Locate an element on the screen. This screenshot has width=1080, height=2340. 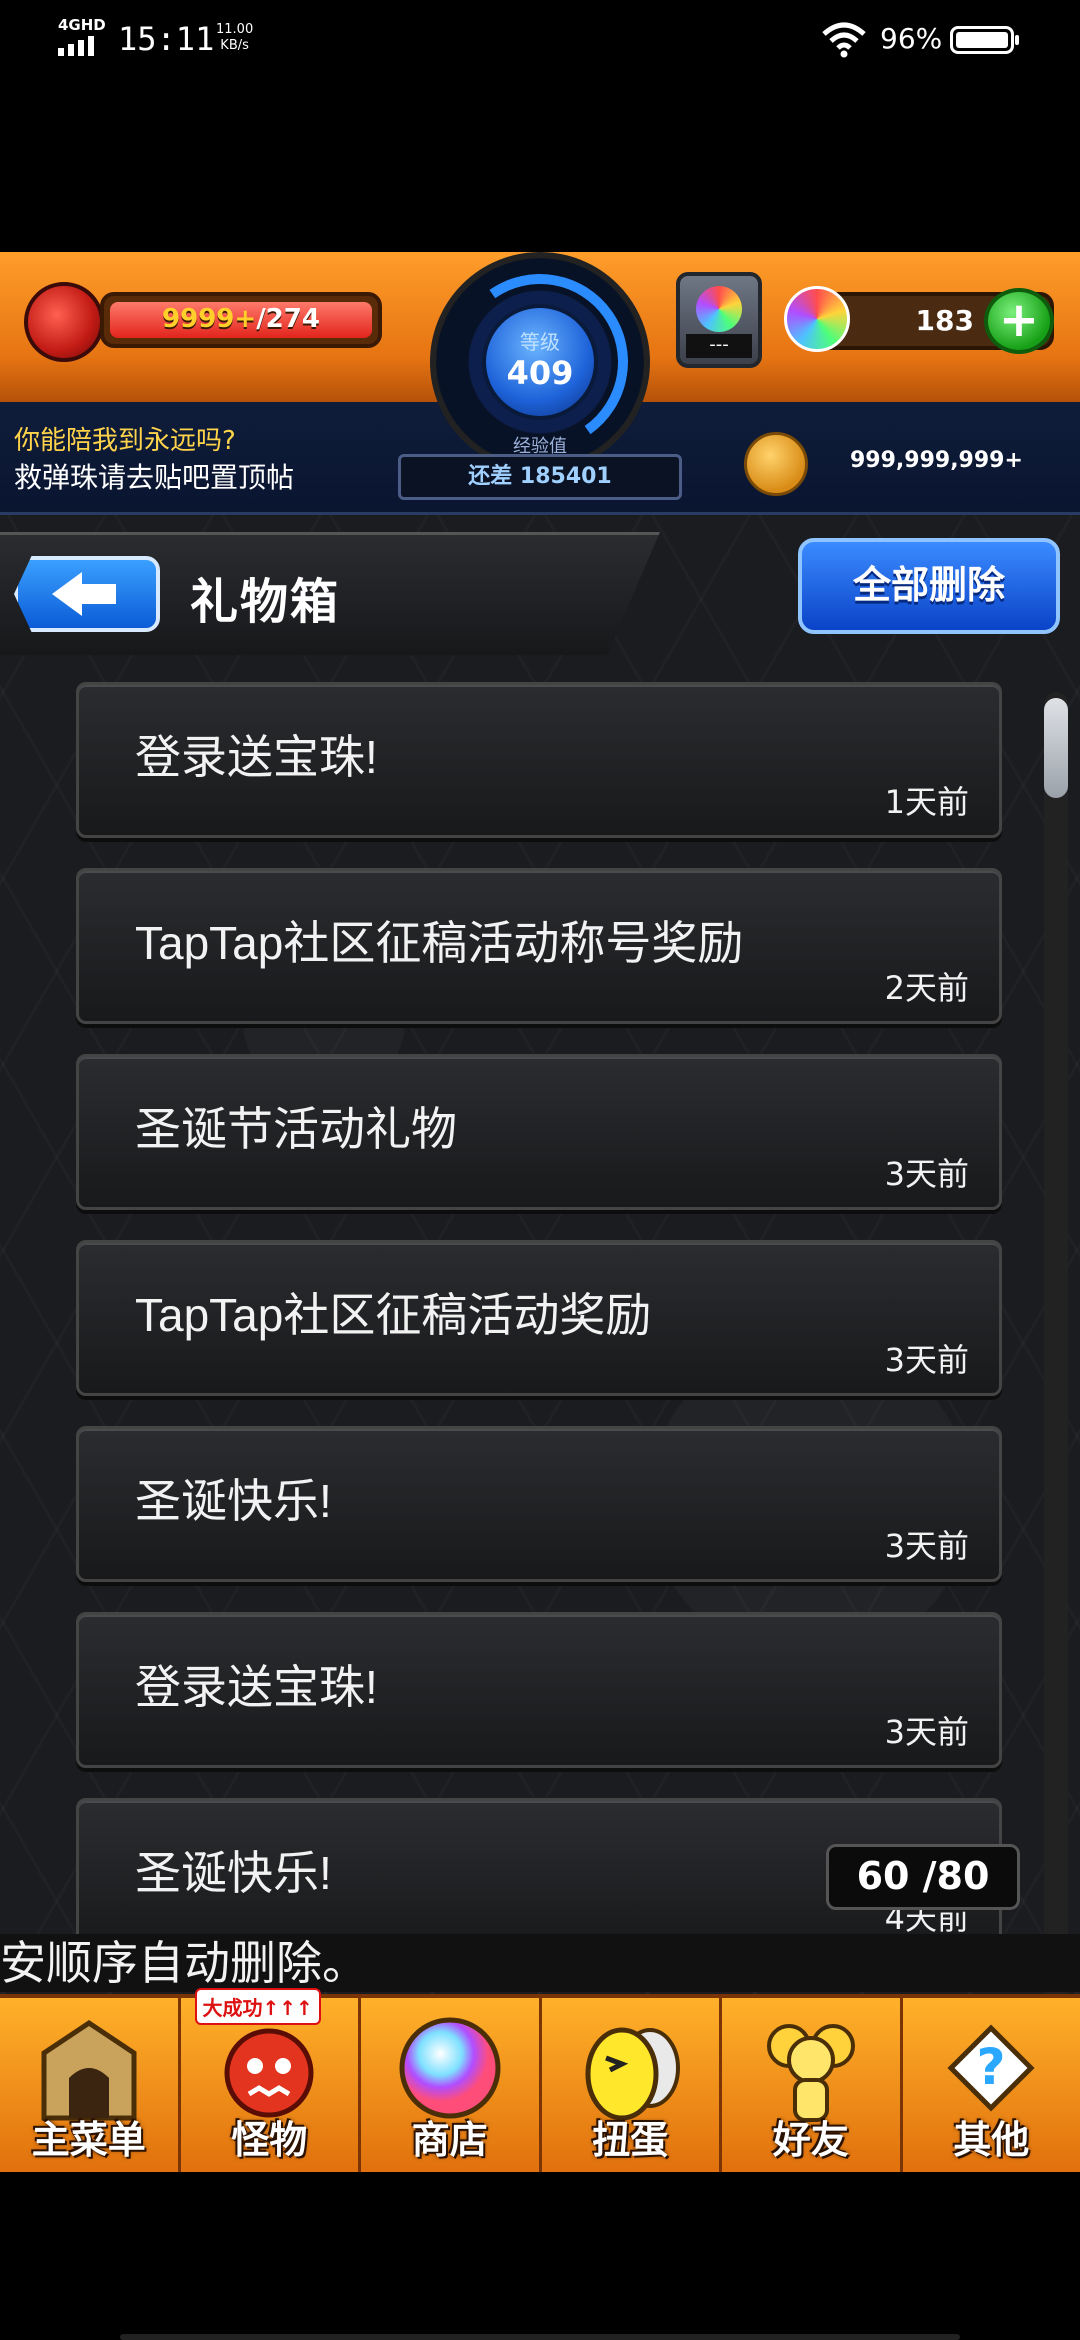
scroll-thumb is located at coordinates (1056, 748).